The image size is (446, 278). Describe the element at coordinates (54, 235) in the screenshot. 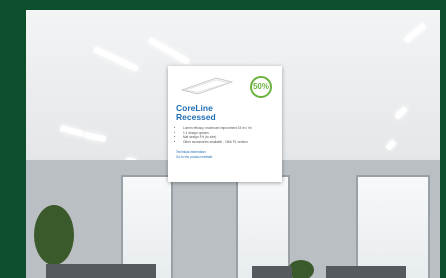

I see `plant` at that location.